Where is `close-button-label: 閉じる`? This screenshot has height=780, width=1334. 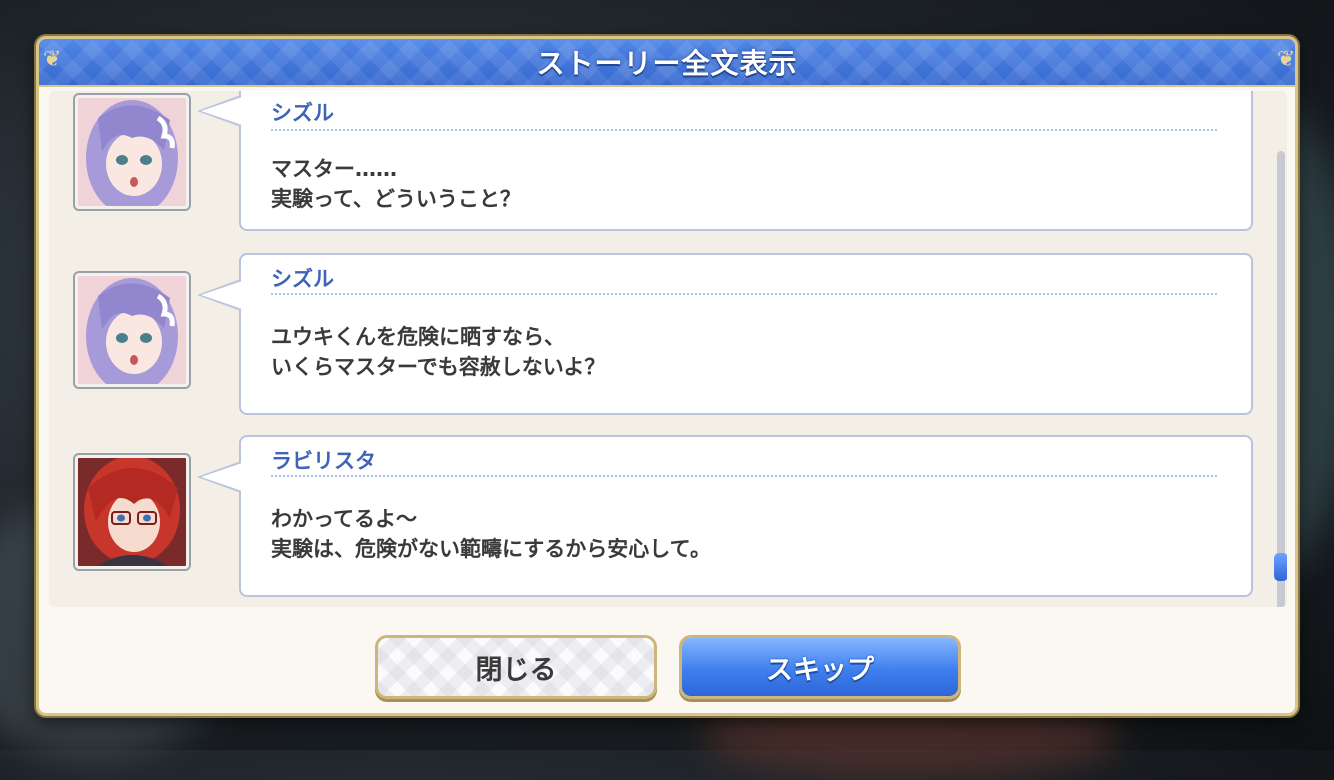
close-button-label: 閉じる is located at coordinates (516, 670).